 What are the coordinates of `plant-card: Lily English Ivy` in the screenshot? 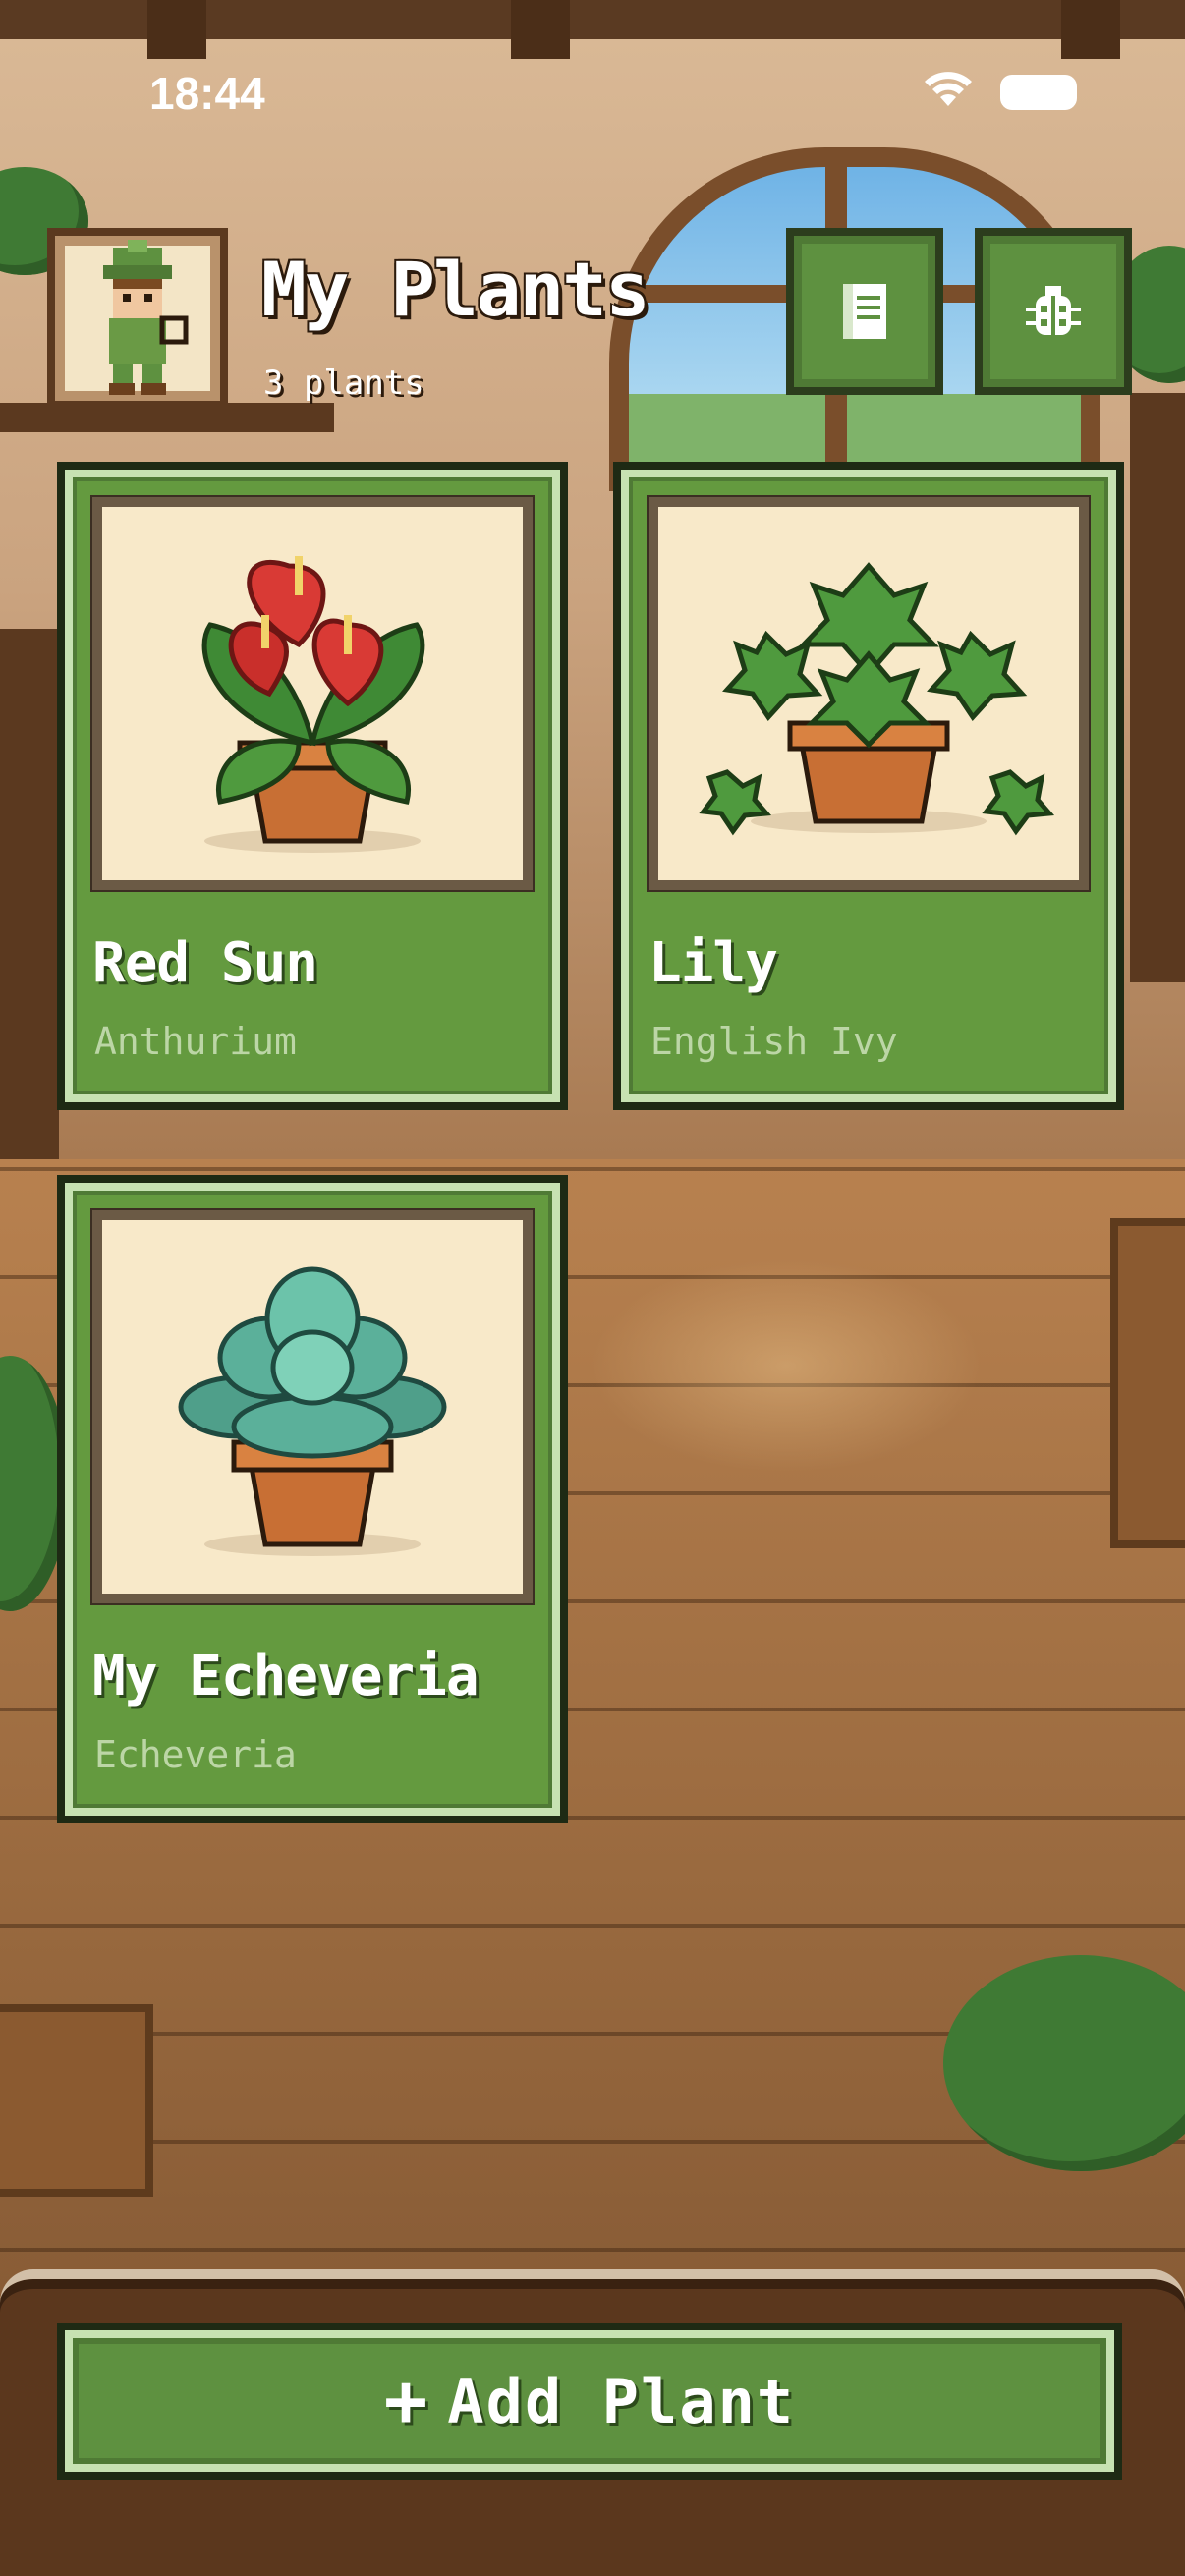 It's located at (869, 786).